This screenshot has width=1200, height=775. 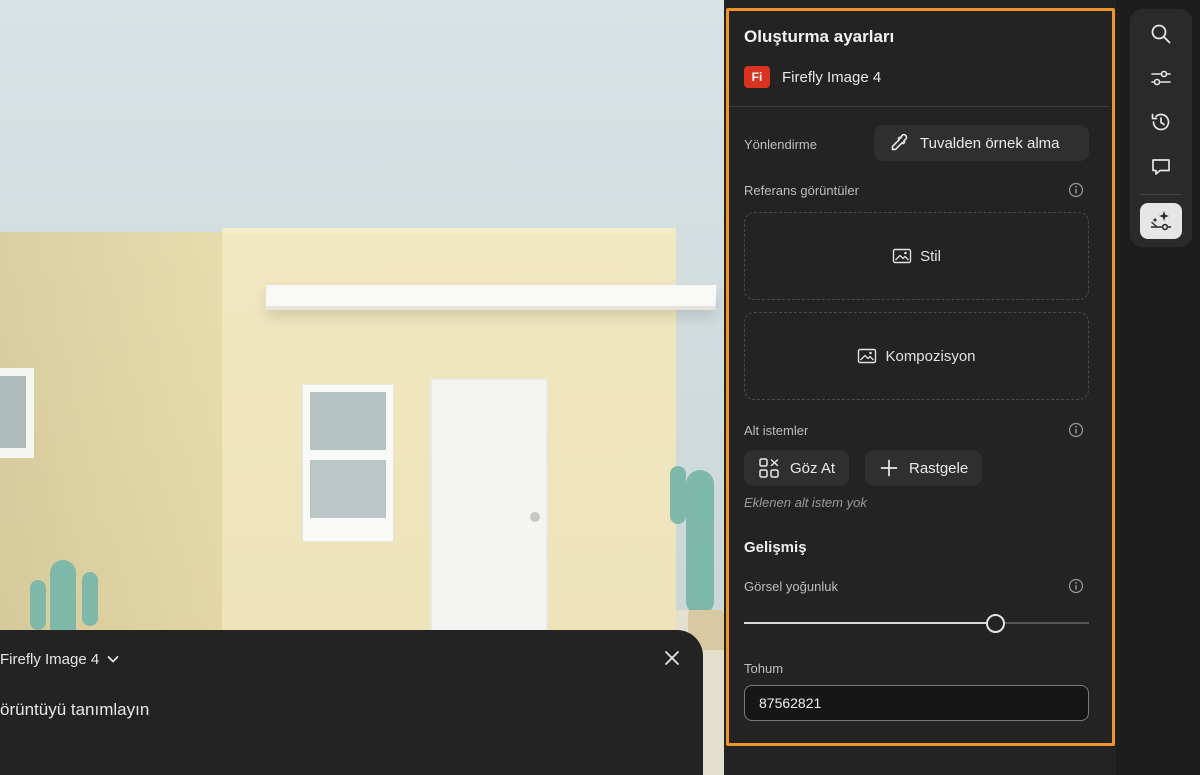 I want to click on sliders-icon, so click(x=1161, y=78).